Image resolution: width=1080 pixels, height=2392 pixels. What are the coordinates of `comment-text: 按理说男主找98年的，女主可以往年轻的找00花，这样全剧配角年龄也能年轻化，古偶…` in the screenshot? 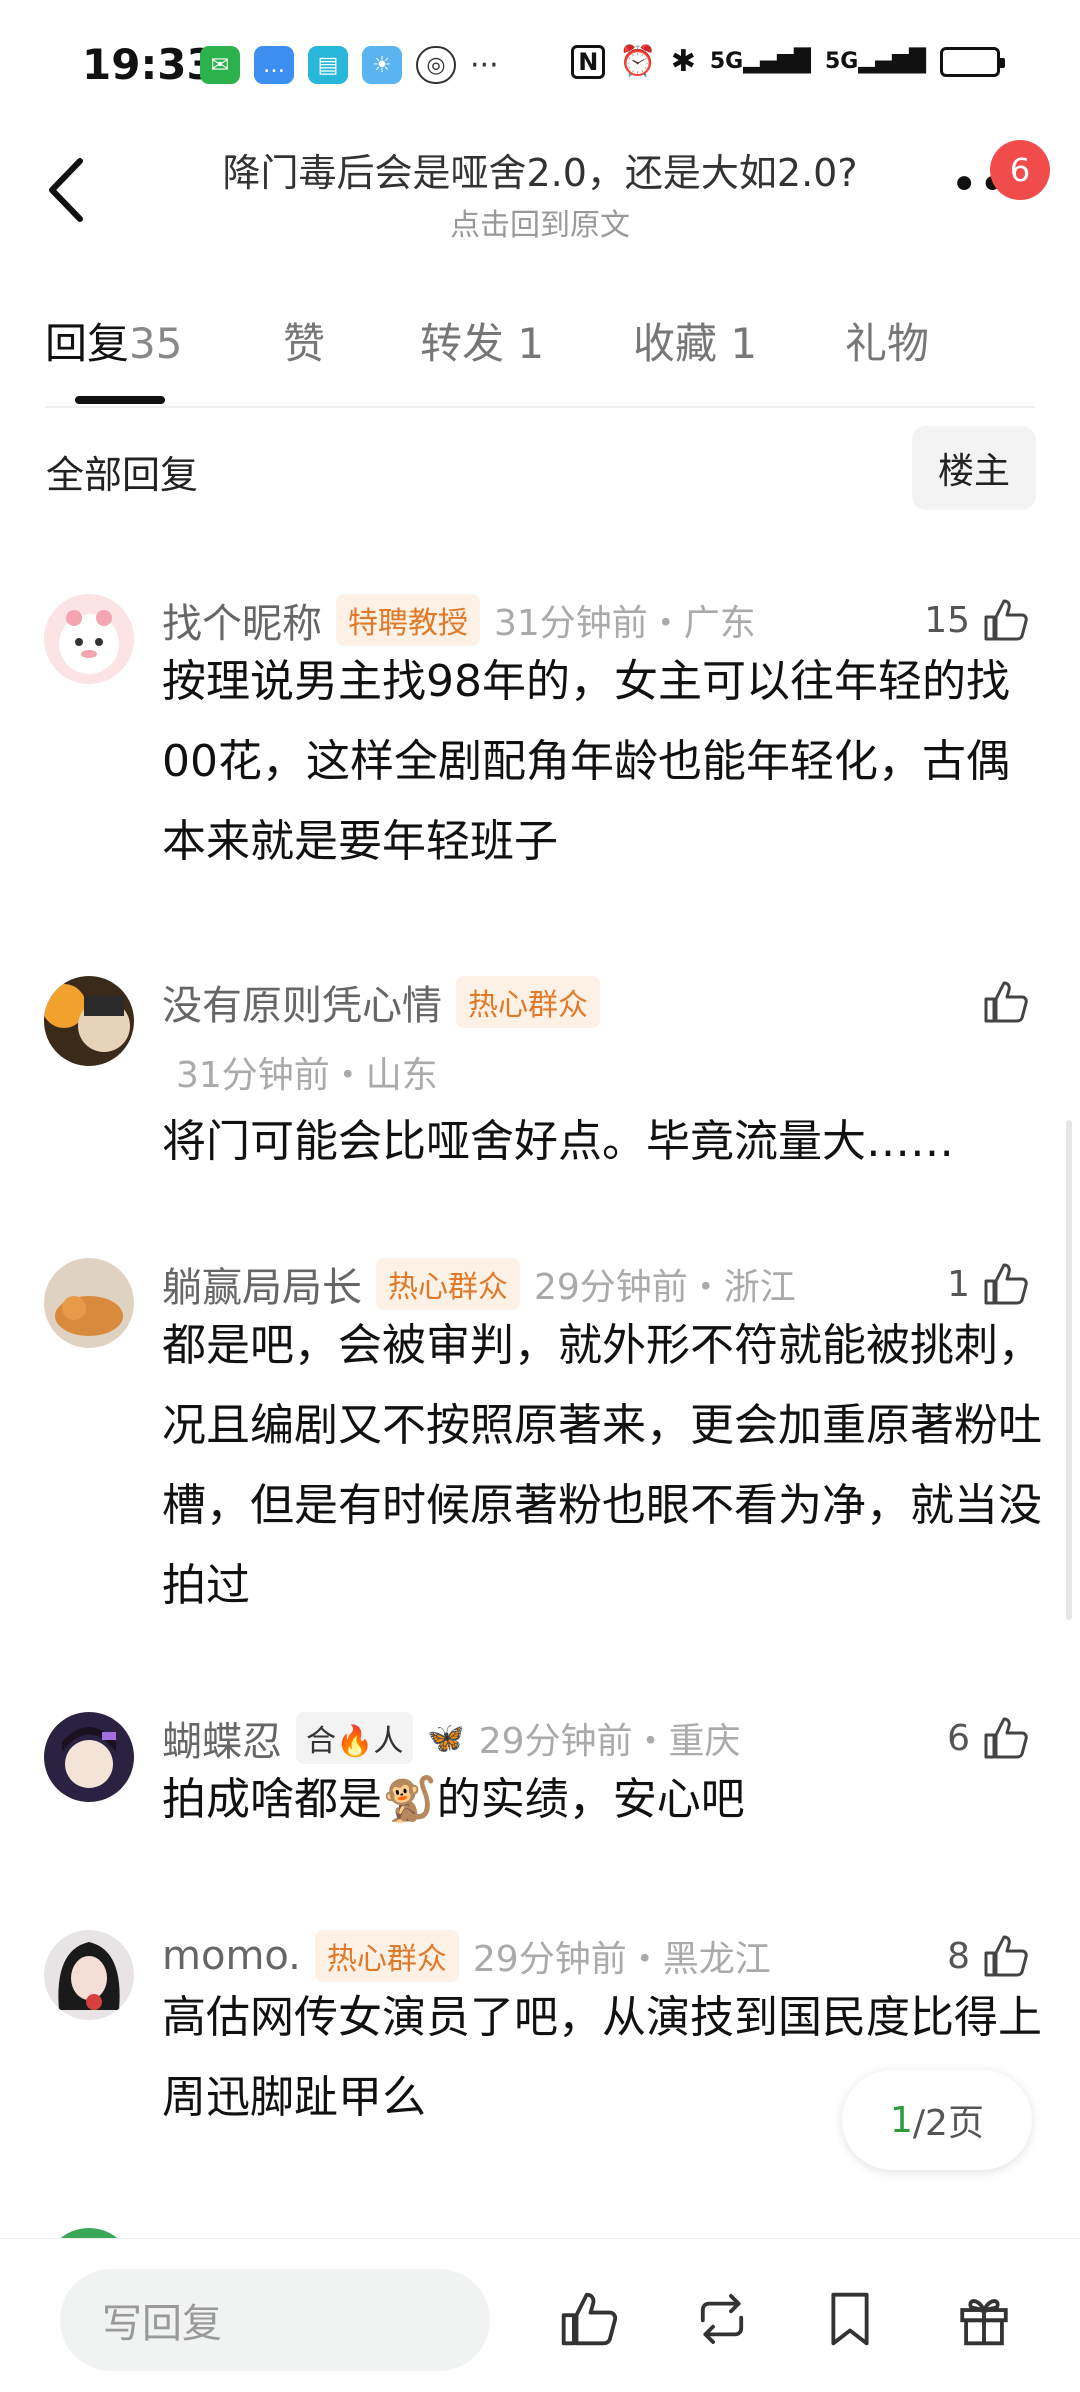 It's located at (586, 761).